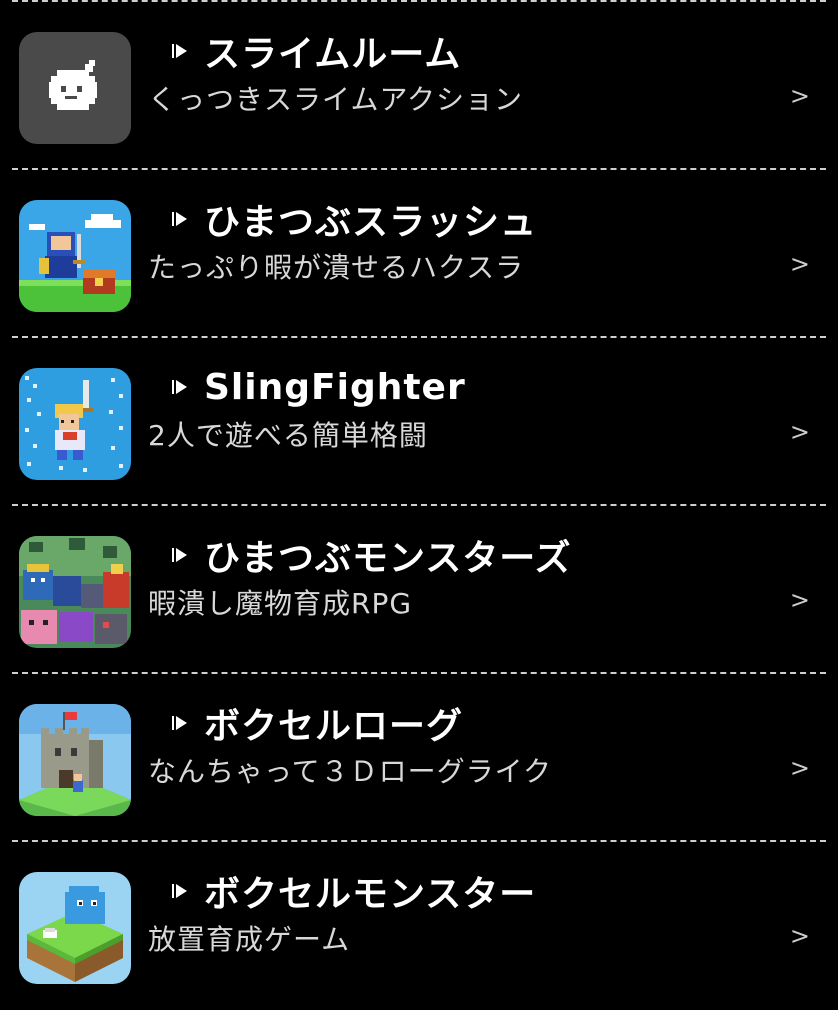 Image resolution: width=838 pixels, height=1010 pixels. I want to click on app-title: ひまつぶスラッシュ, so click(371, 222).